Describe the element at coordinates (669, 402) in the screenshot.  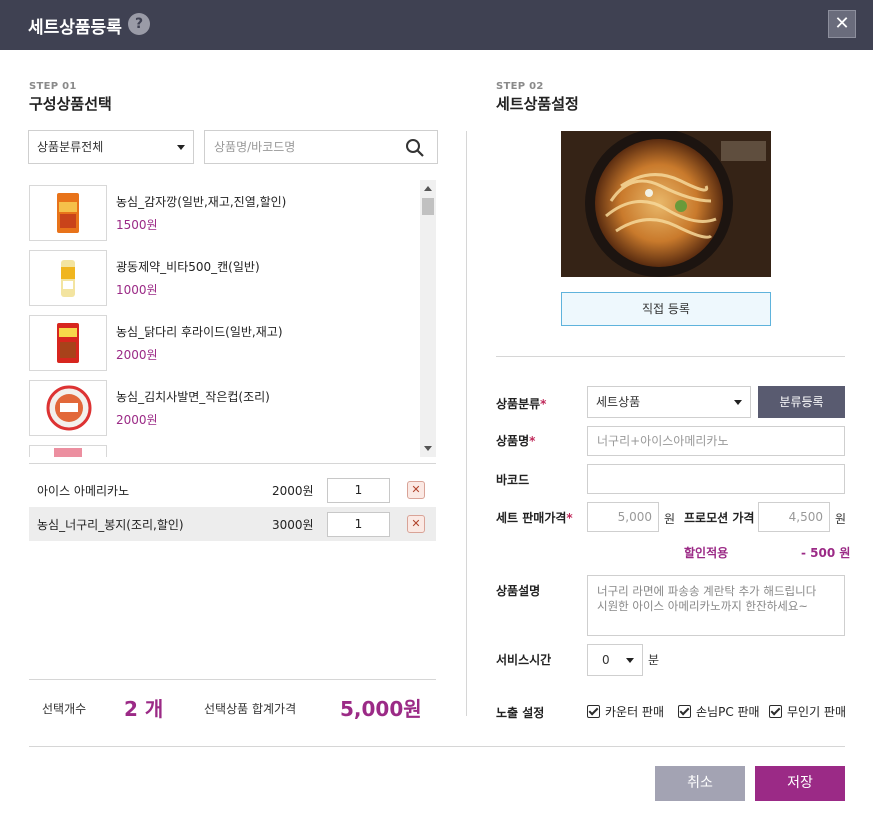
I see `category-select: 세트상품` at that location.